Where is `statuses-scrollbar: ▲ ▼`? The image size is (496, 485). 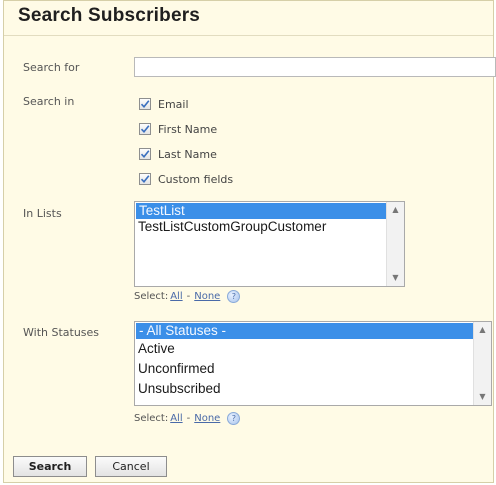 statuses-scrollbar: ▲ ▼ is located at coordinates (482, 363).